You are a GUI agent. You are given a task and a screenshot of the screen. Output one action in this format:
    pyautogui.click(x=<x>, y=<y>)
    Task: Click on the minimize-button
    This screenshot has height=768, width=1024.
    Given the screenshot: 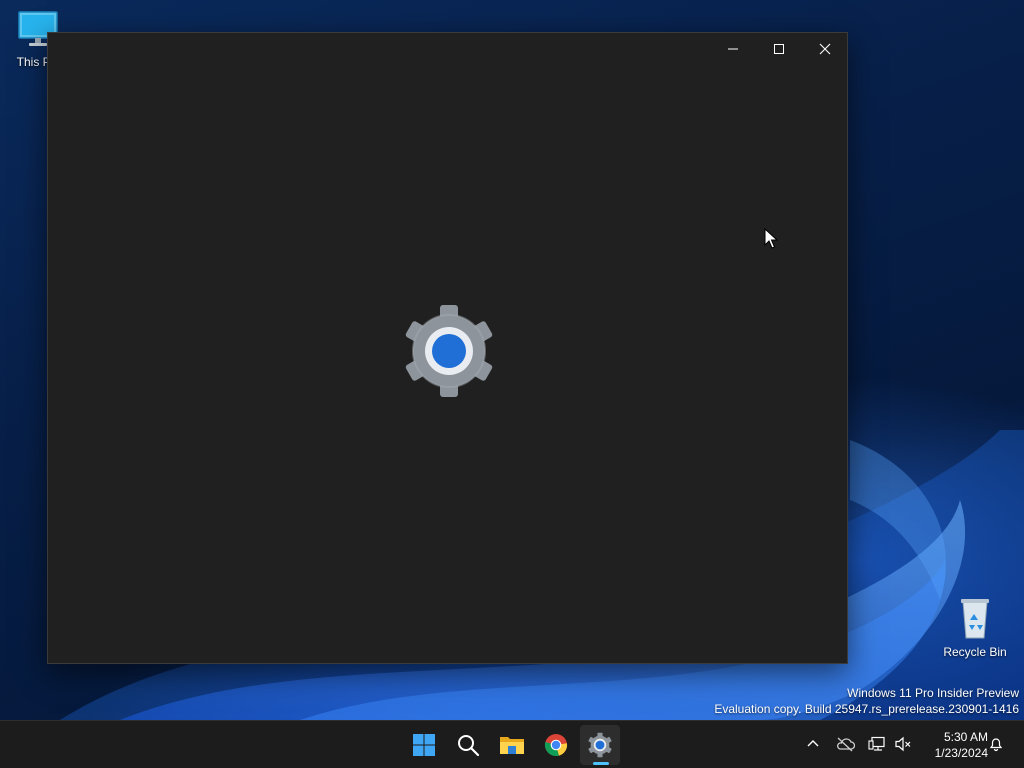 What is the action you would take?
    pyautogui.click(x=733, y=49)
    